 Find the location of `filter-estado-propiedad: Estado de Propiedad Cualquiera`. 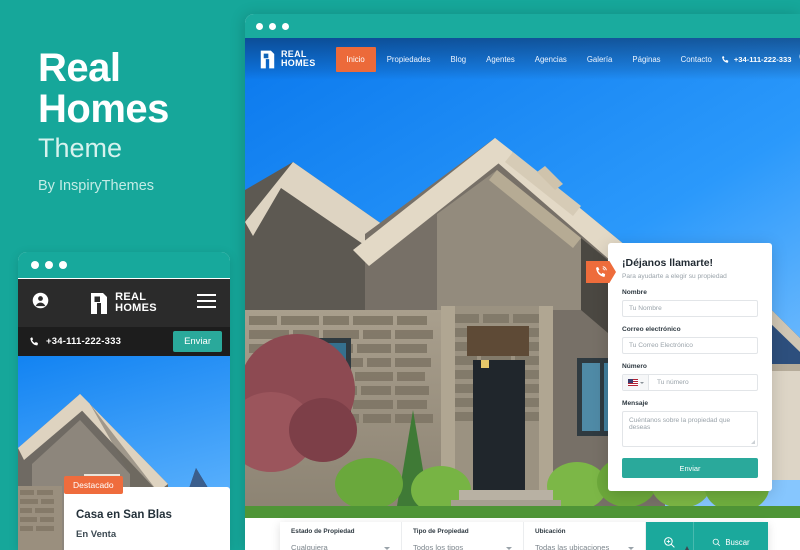

filter-estado-propiedad: Estado de Propiedad Cualquiera is located at coordinates (341, 536).